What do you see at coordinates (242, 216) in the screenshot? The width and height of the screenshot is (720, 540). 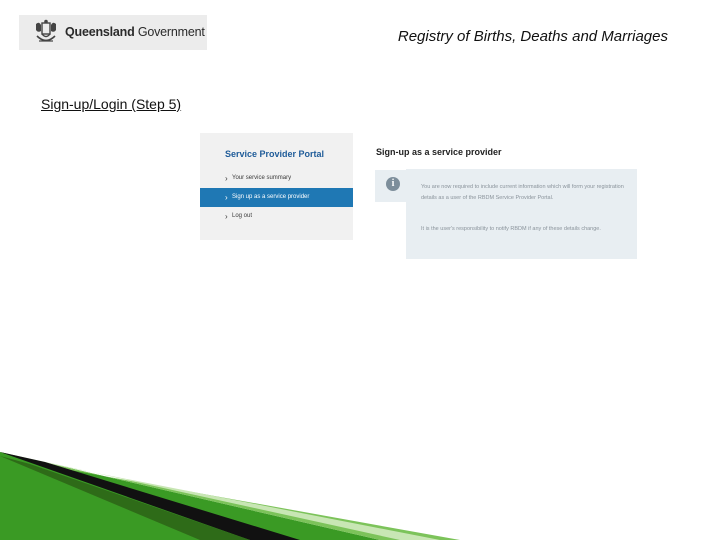 I see `menu-item-label: Log out` at bounding box center [242, 216].